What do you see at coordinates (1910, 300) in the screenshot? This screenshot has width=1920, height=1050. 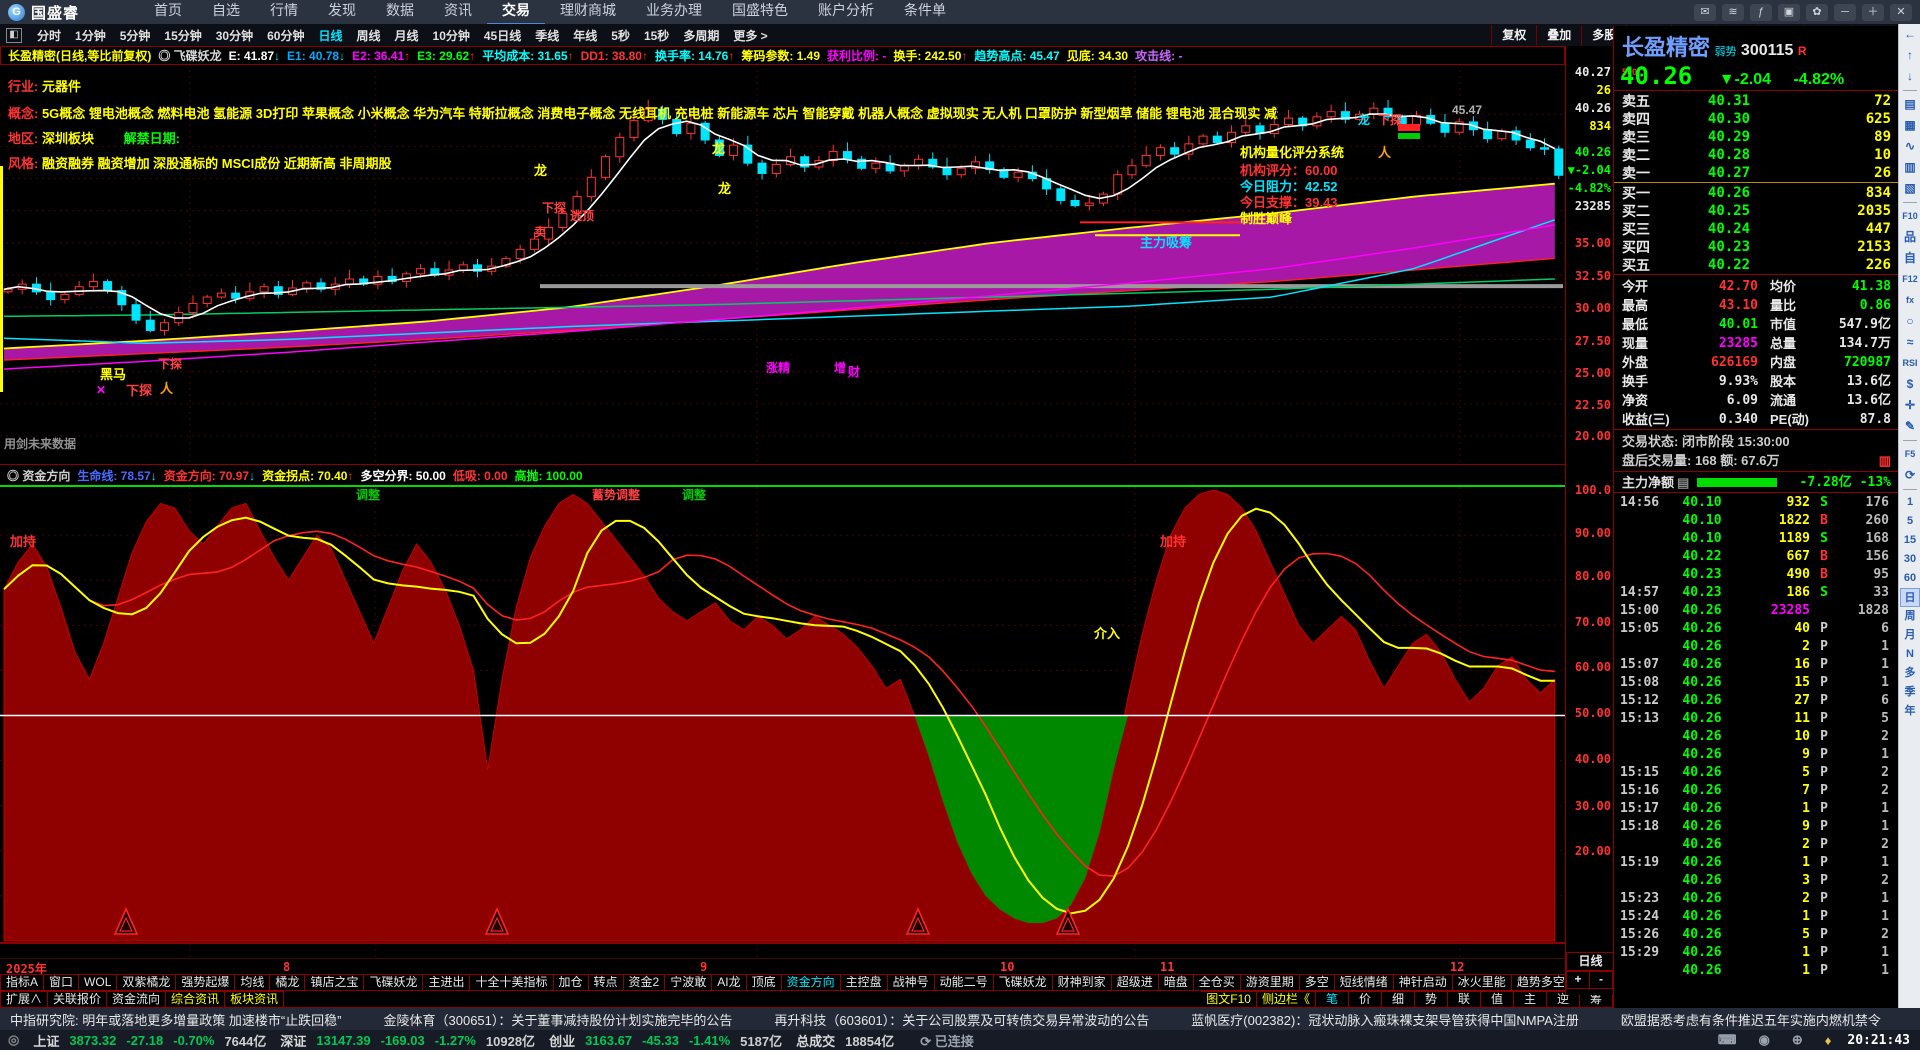 I see `fx-icon: fx` at bounding box center [1910, 300].